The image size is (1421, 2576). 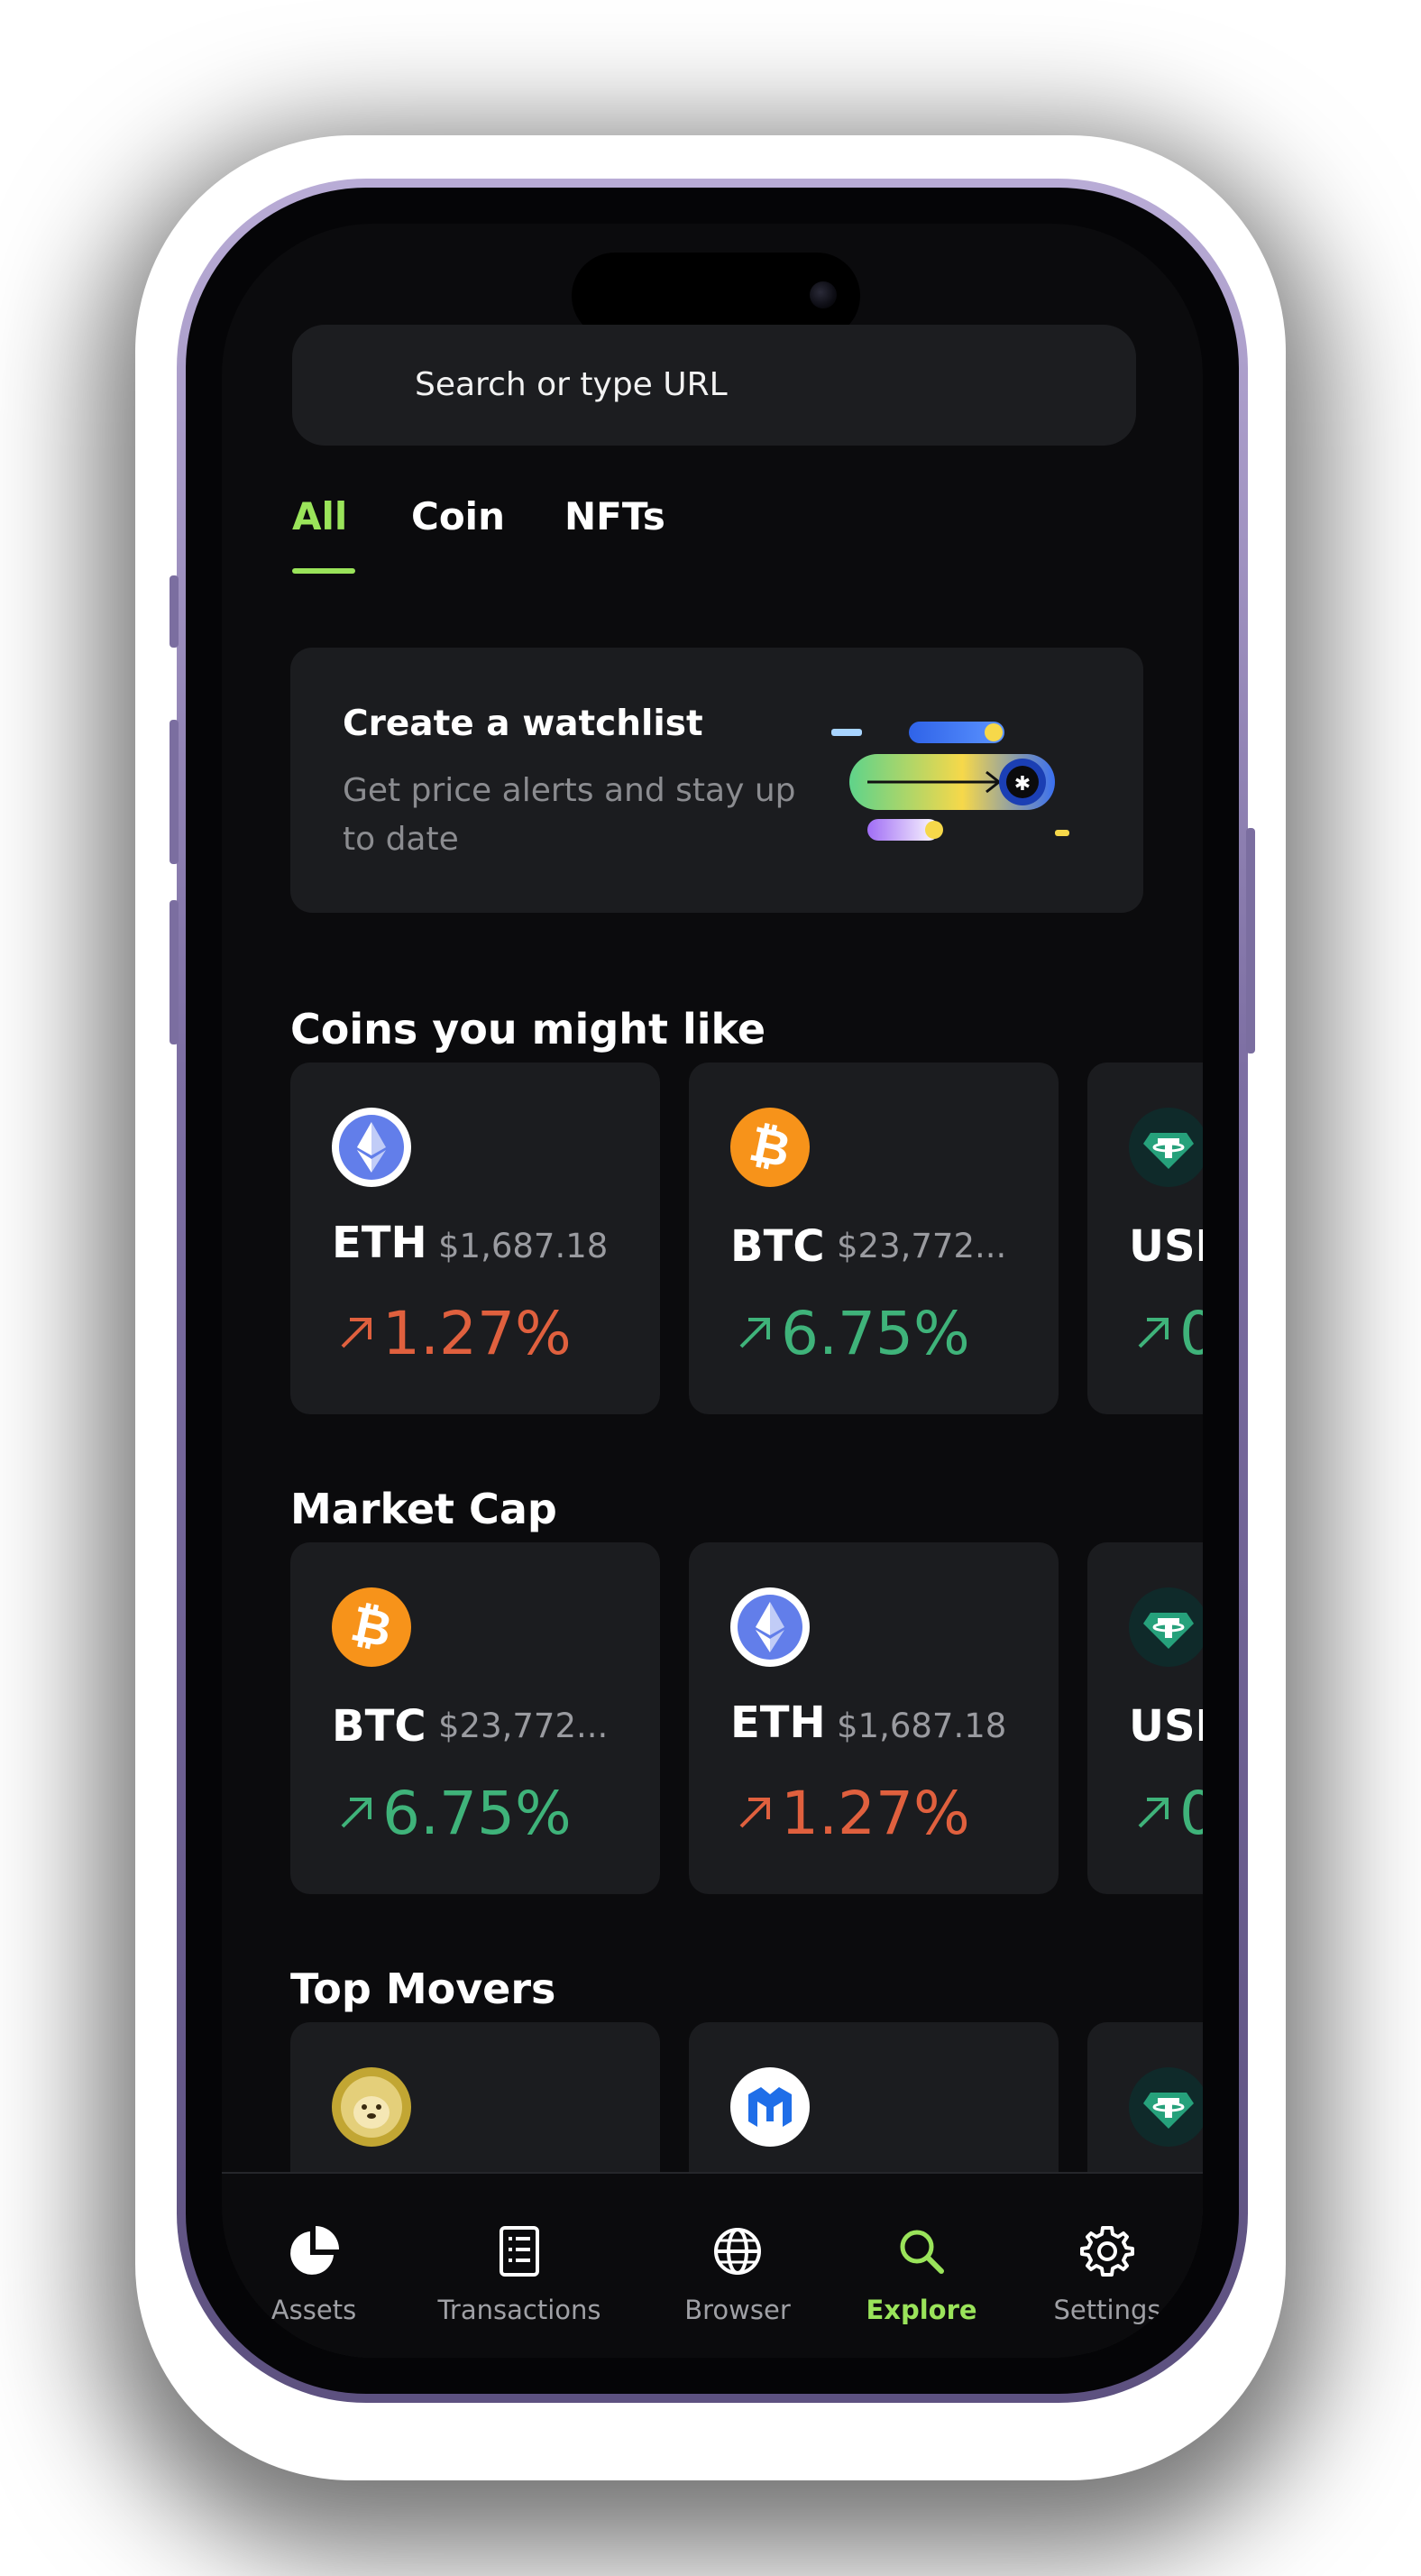 I want to click on search-input: Search or type URL, so click(x=714, y=385).